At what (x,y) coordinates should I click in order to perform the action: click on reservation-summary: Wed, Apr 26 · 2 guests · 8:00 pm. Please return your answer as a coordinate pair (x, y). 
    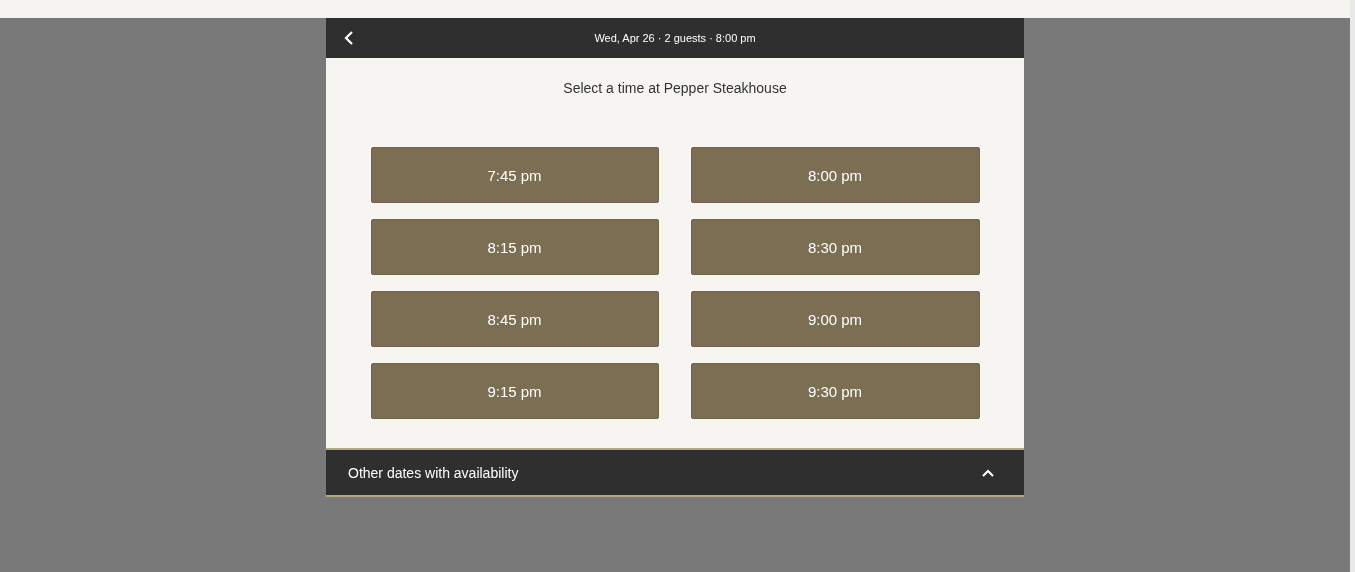
    Looking at the image, I should click on (675, 38).